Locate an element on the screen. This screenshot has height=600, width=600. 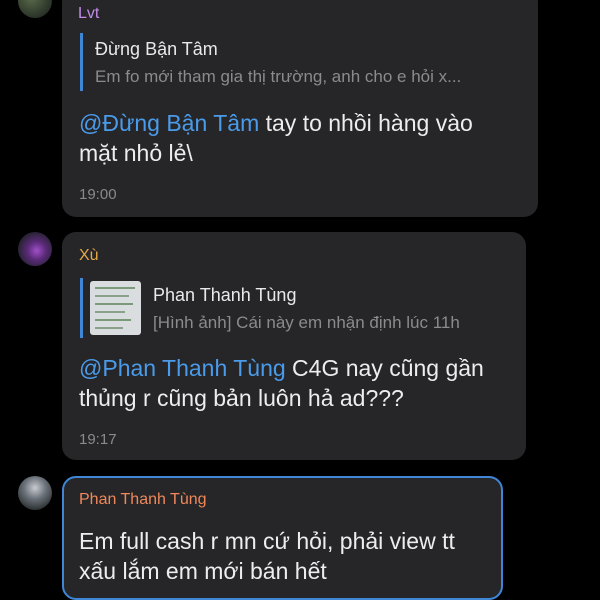
sender-name: Lvt is located at coordinates (88, 14).